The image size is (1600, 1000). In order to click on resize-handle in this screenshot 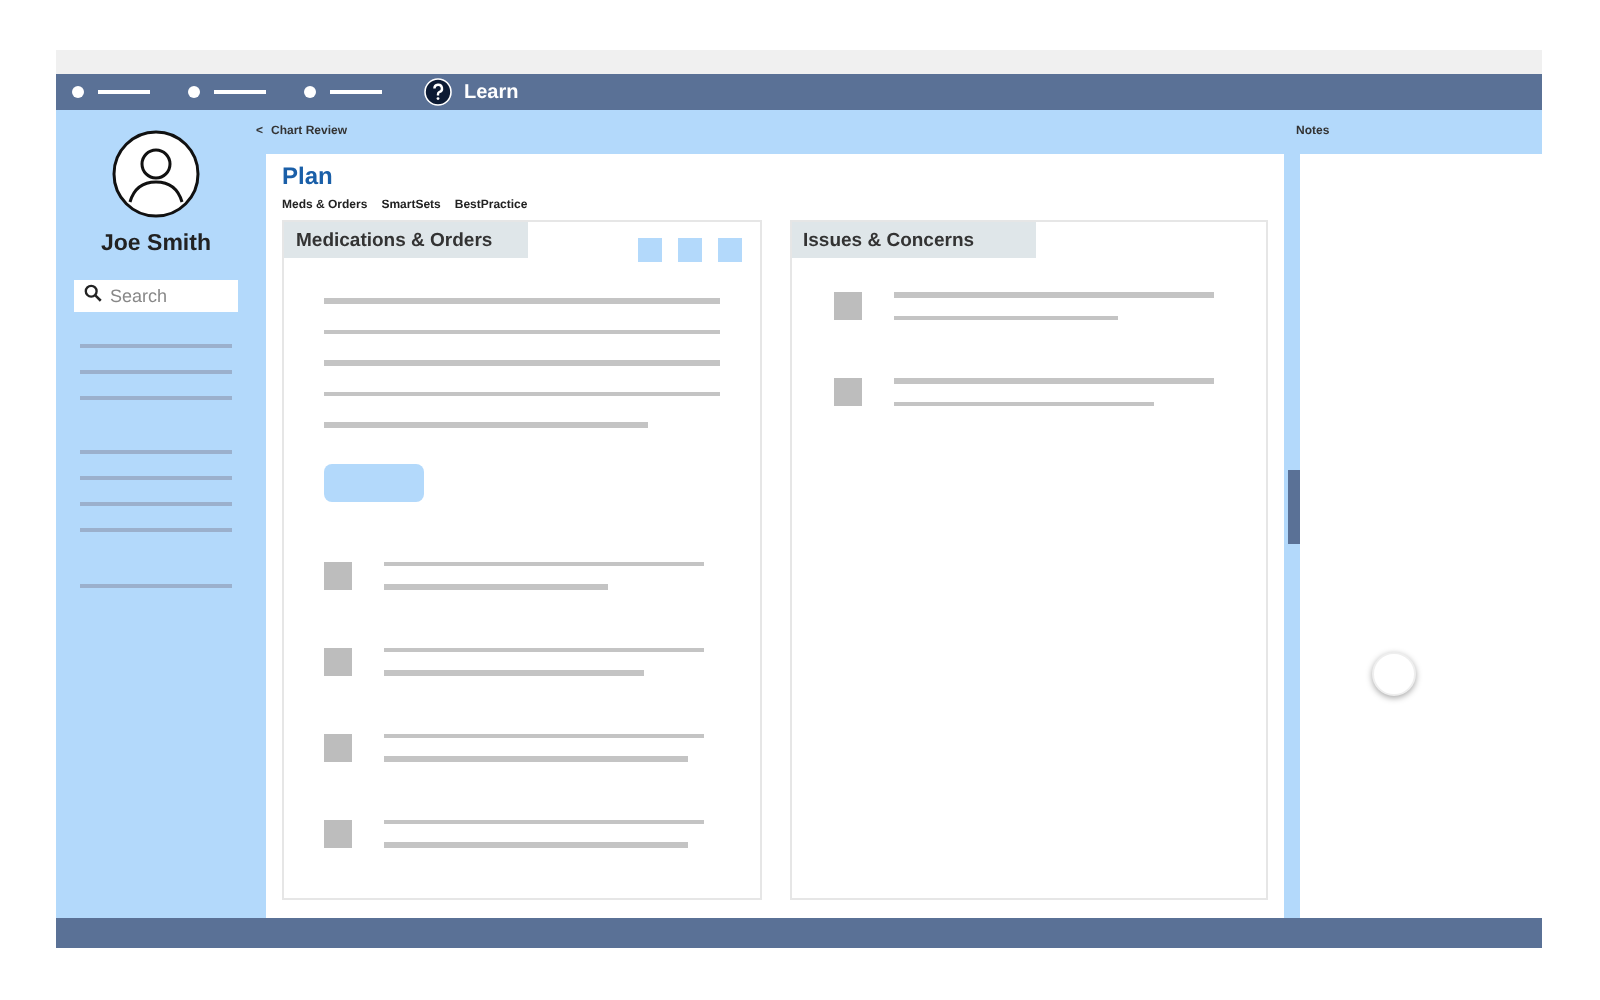, I will do `click(1294, 507)`.